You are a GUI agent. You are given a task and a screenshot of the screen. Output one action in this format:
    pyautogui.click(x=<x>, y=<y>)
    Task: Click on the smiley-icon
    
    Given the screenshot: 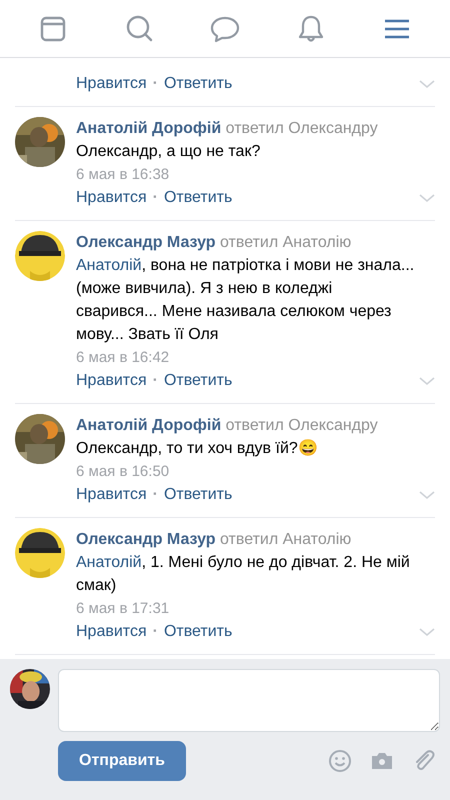 What is the action you would take?
    pyautogui.click(x=340, y=761)
    